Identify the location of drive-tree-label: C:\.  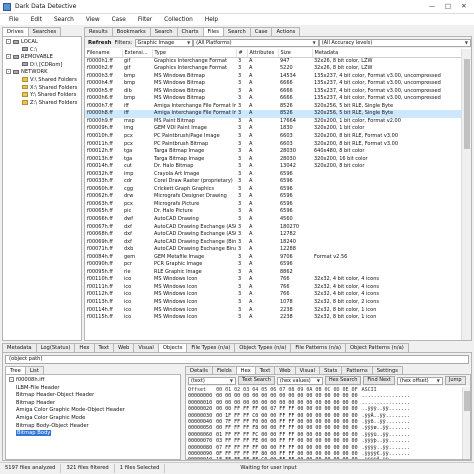
(34, 49).